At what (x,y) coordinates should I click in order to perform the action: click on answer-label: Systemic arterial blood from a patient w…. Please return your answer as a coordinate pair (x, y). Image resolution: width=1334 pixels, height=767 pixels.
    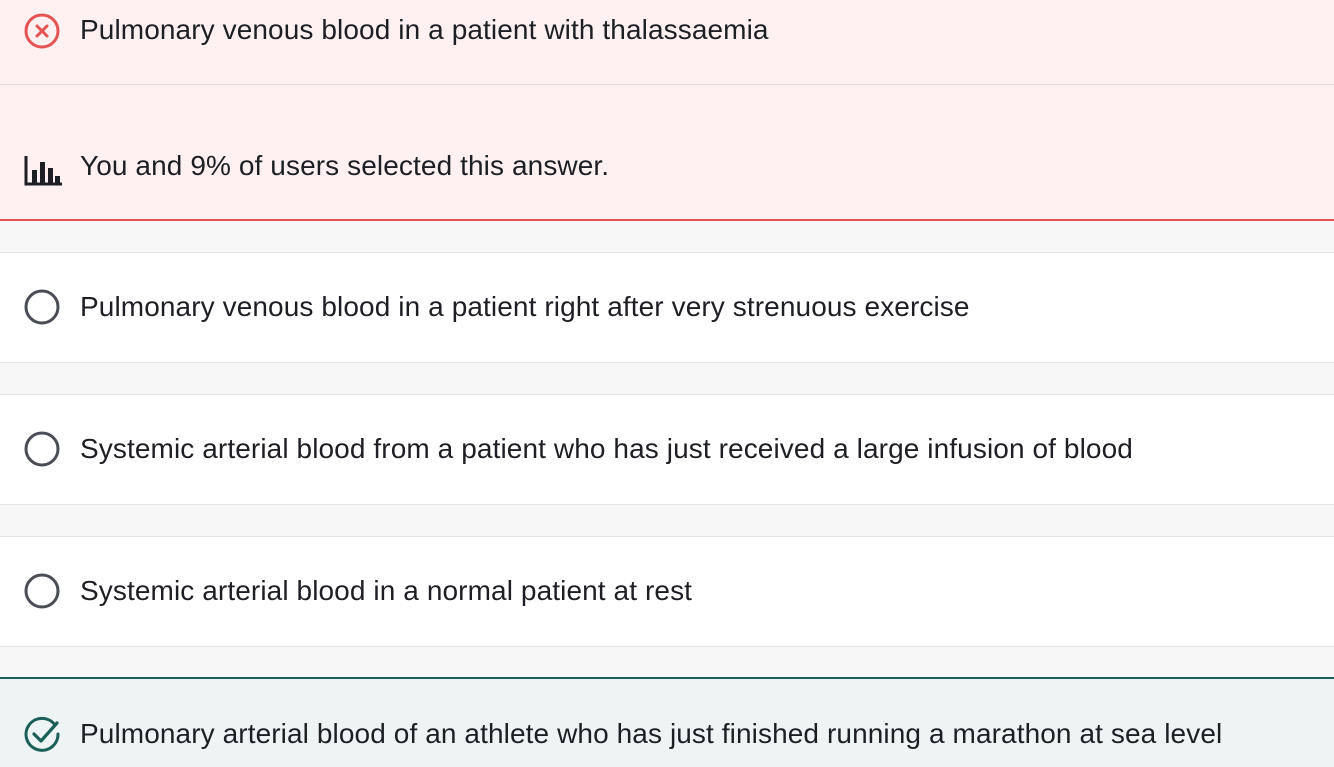
    Looking at the image, I should click on (606, 448).